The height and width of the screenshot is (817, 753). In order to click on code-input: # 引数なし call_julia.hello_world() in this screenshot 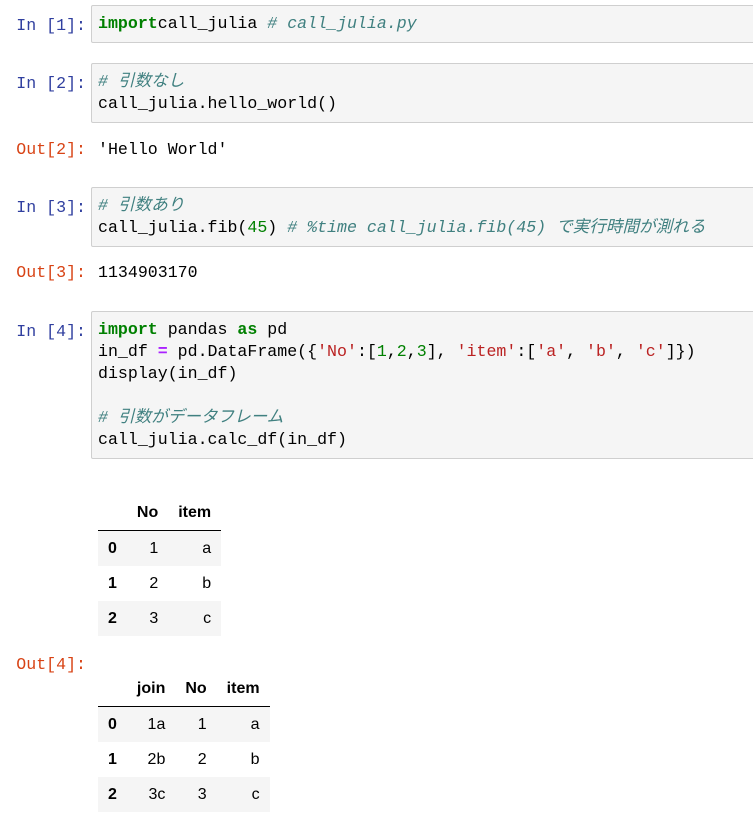, I will do `click(422, 93)`.